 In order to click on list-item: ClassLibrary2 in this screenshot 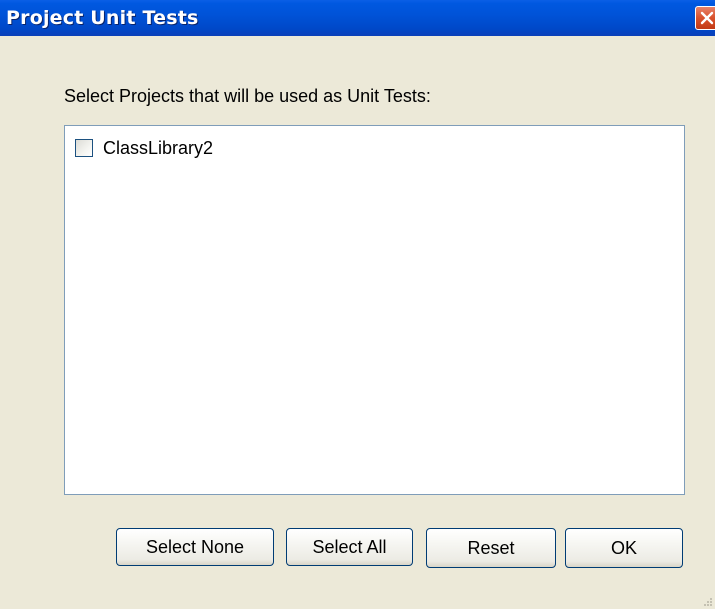, I will do `click(144, 148)`.